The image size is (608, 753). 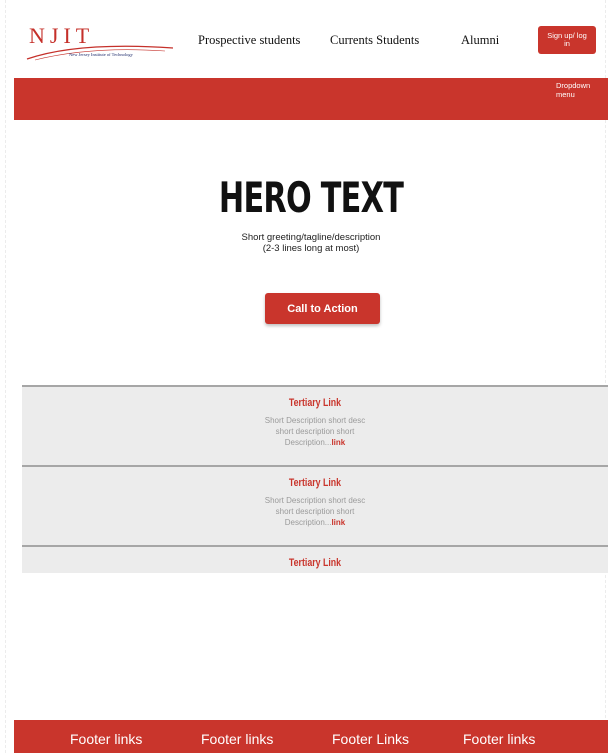 I want to click on call-to-action-button: Call to Action, so click(x=322, y=308).